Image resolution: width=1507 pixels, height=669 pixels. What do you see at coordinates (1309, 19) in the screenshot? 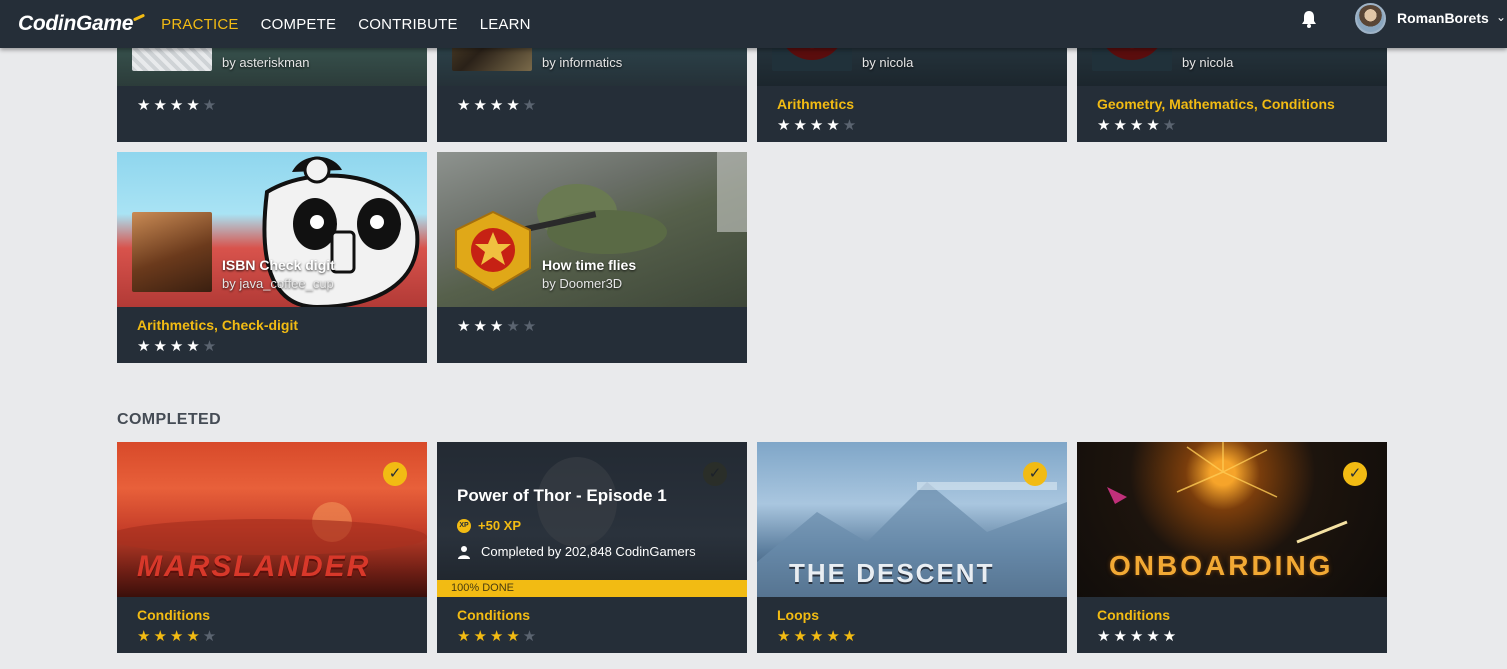
I see `bell-icon` at bounding box center [1309, 19].